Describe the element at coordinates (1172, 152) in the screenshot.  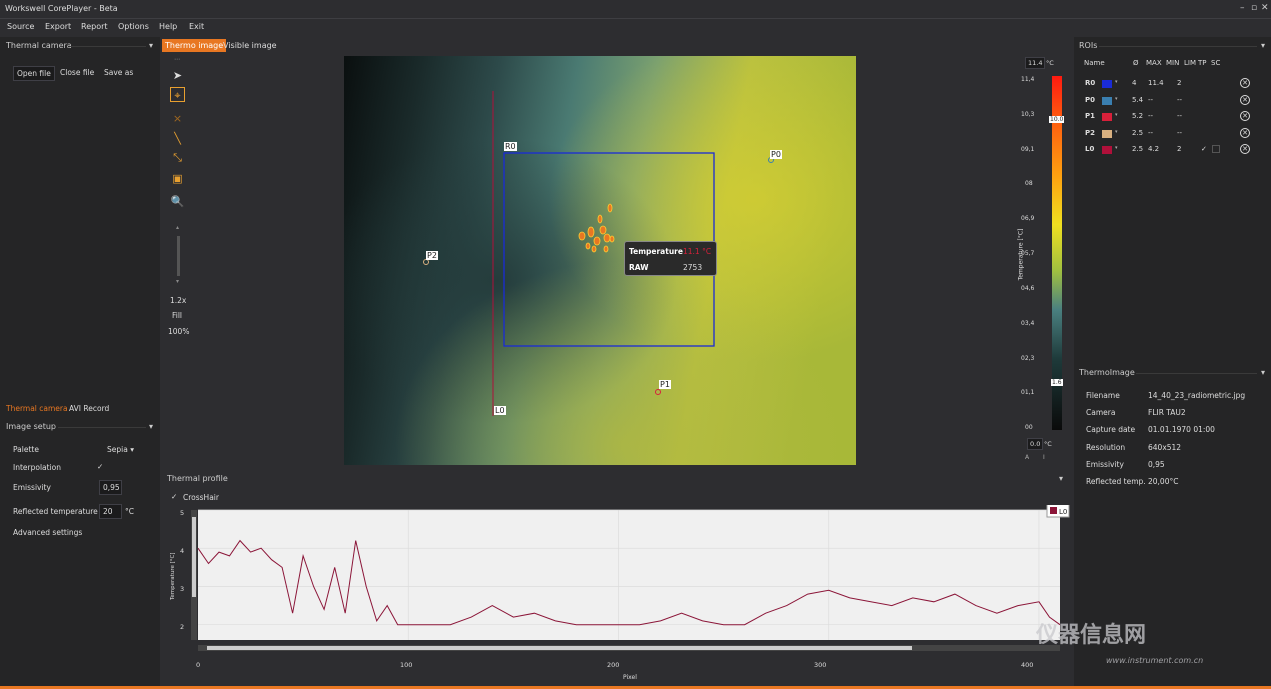
I see `roi-row: L0 2.5 4.2 2 ✓ ▾ ✕` at that location.